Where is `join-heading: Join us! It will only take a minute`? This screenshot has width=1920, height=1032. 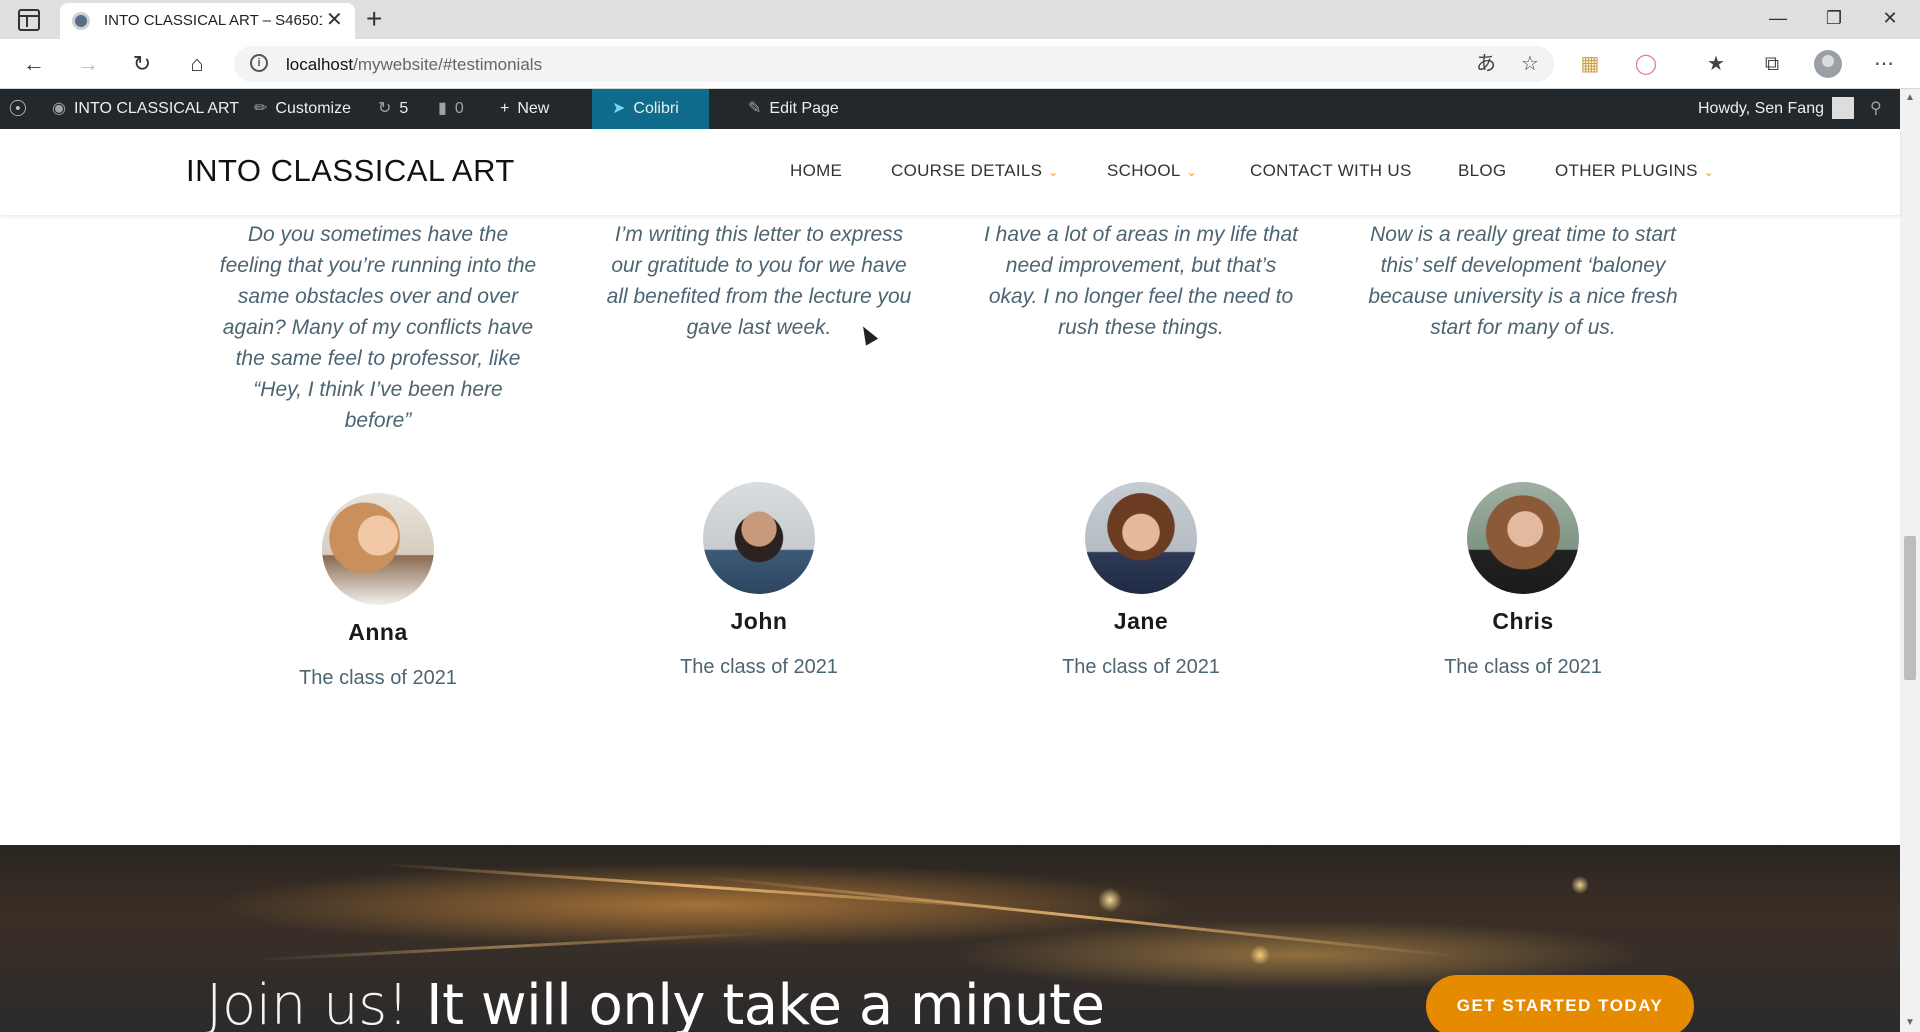 join-heading: Join us! It will only take a minute is located at coordinates (655, 1002).